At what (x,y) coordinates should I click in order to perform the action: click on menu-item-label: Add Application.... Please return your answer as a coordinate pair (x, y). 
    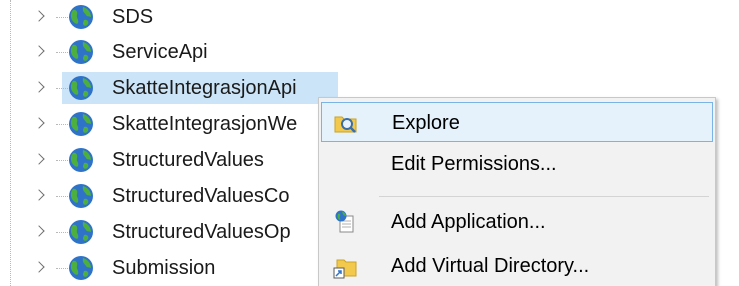
    Looking at the image, I should click on (468, 222).